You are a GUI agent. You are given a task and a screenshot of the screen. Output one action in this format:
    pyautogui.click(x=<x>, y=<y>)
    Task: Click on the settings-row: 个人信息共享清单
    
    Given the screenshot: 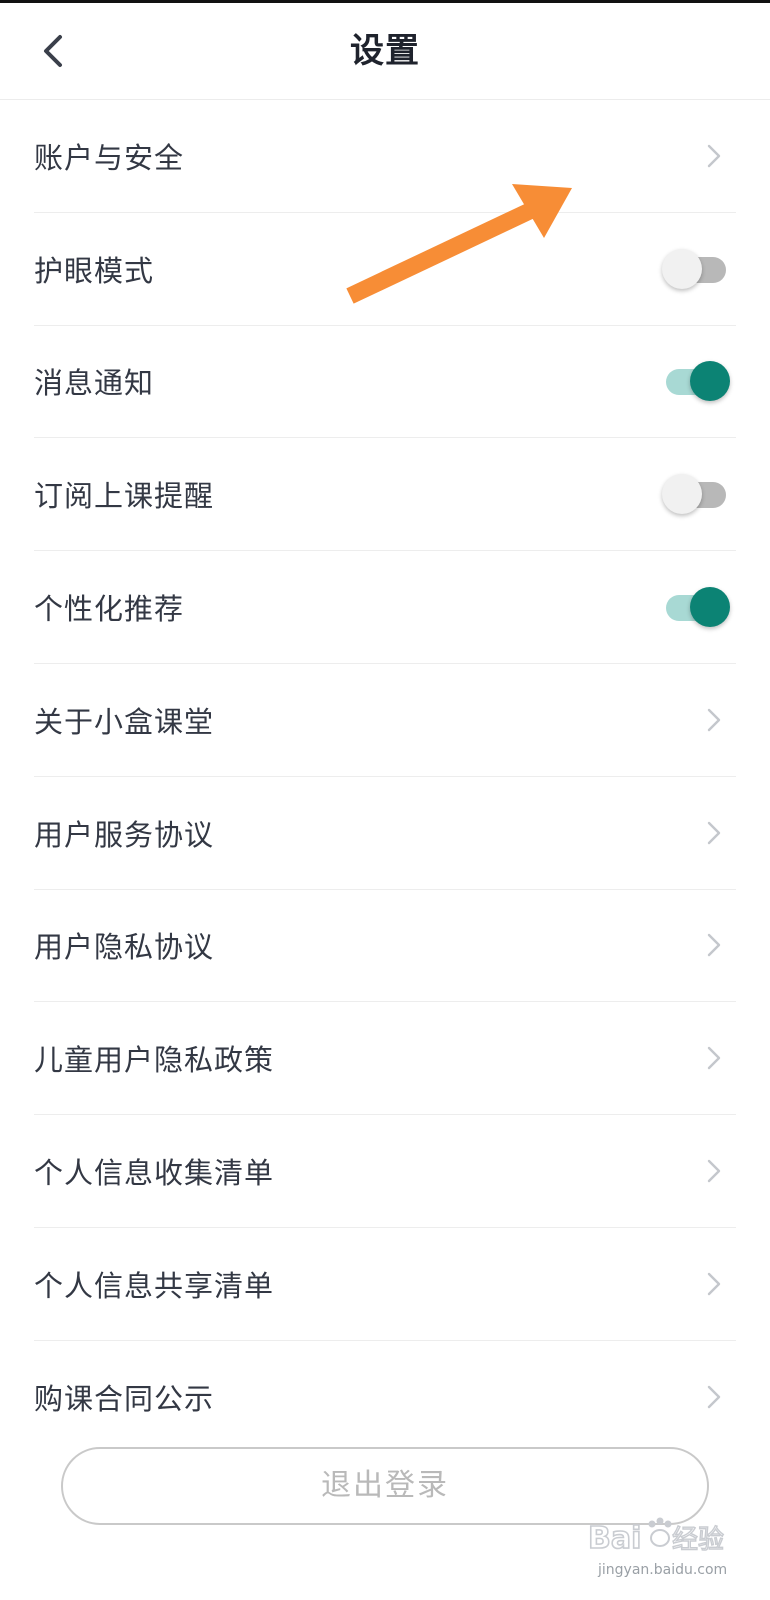 What is the action you would take?
    pyautogui.click(x=385, y=1284)
    